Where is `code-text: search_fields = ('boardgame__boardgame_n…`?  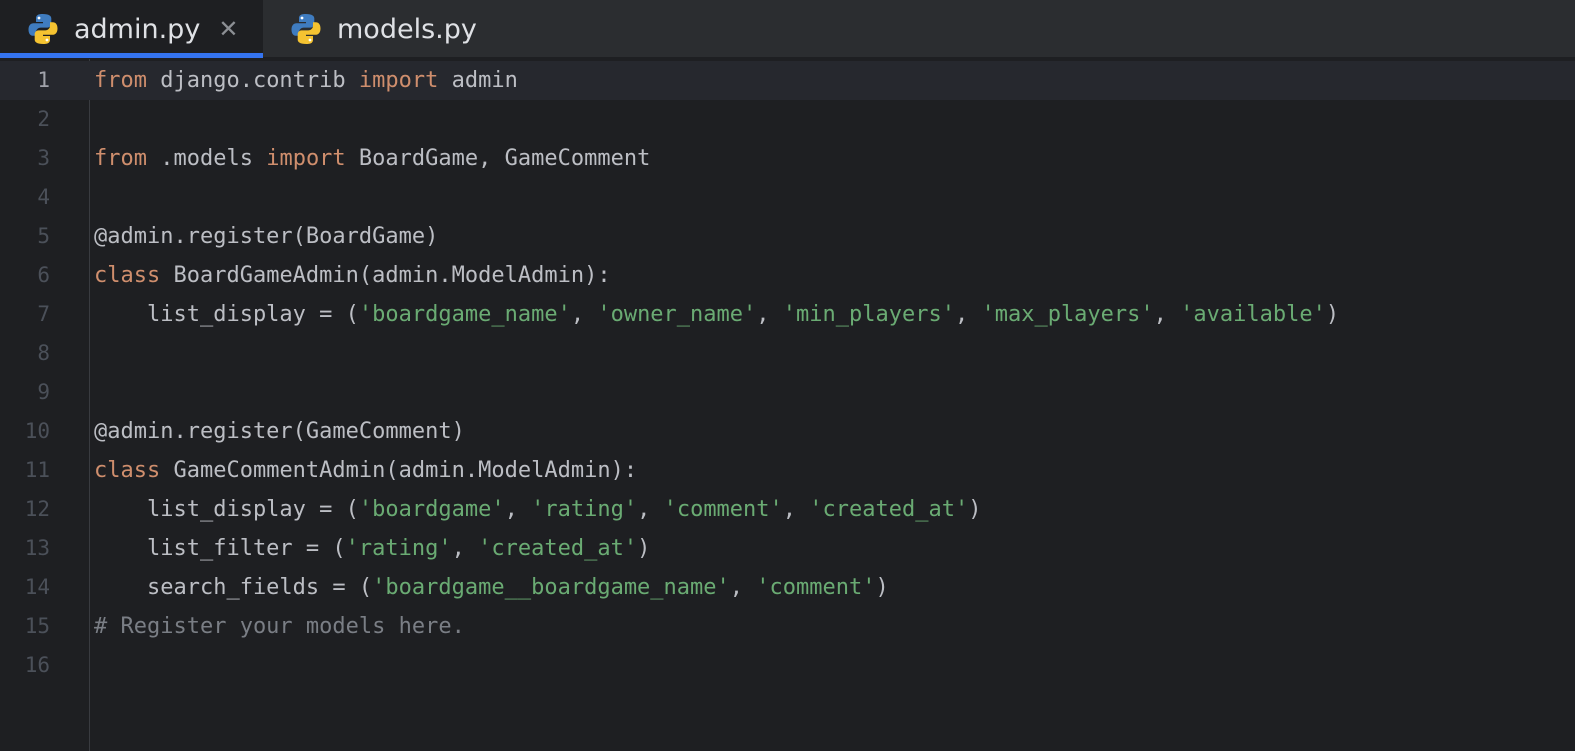
code-text: search_fields = ('boardgame__boardgame_n… is located at coordinates (491, 587).